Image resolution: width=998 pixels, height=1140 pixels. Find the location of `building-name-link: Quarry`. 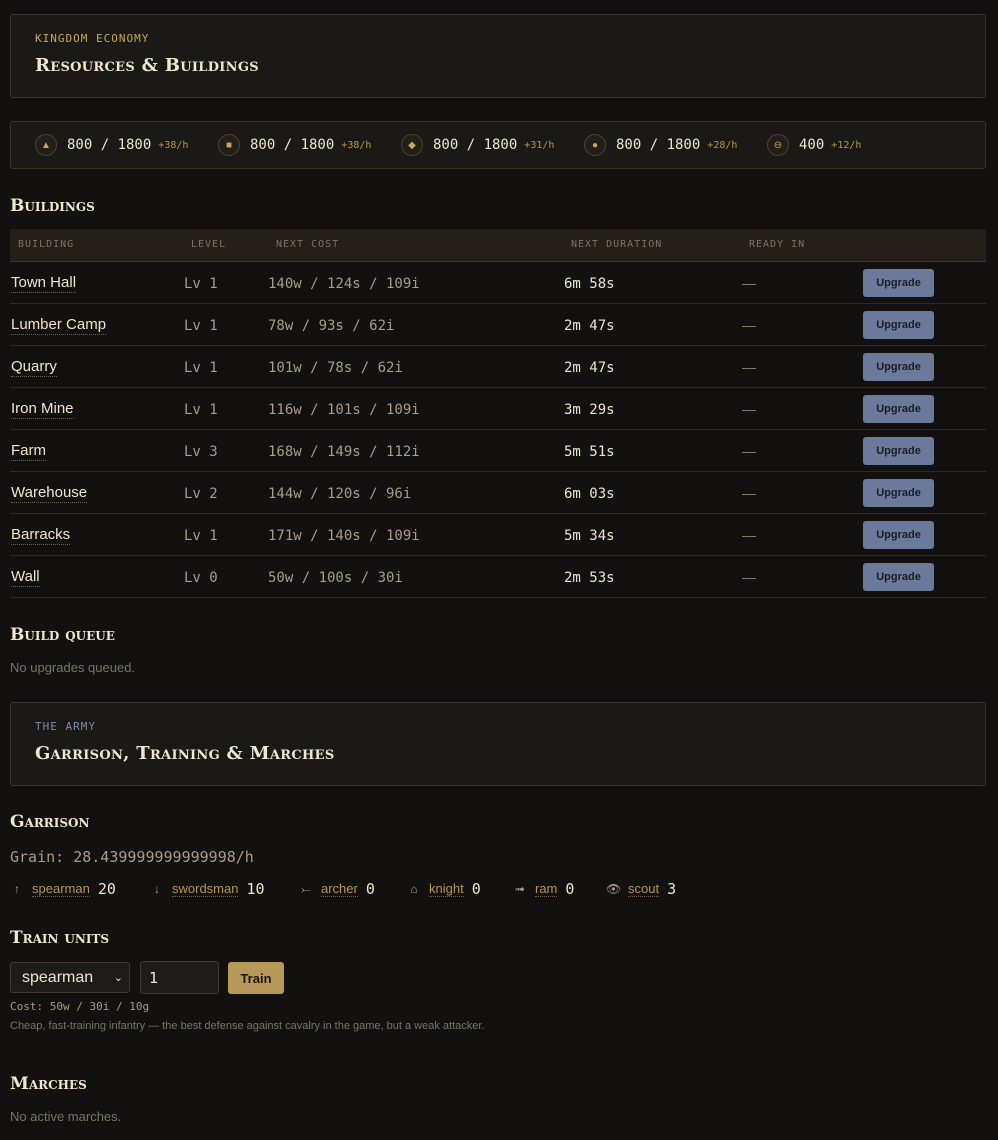

building-name-link: Quarry is located at coordinates (34, 367).